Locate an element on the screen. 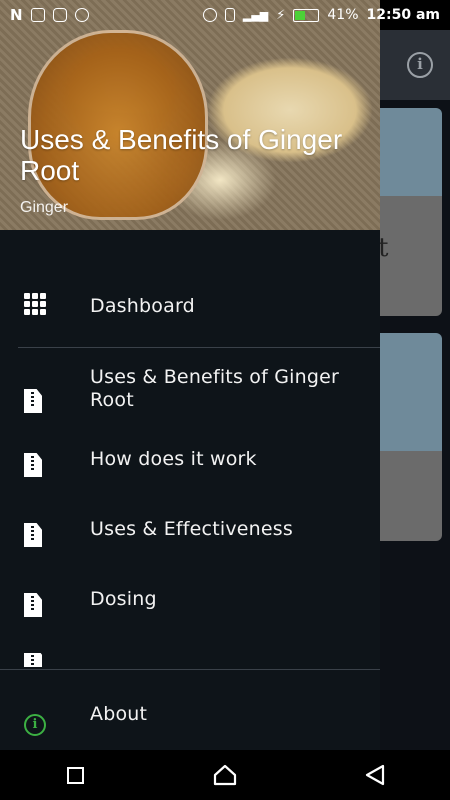 Image resolution: width=450 pixels, height=800 pixels. battery-percent: 41% is located at coordinates (343, 15).